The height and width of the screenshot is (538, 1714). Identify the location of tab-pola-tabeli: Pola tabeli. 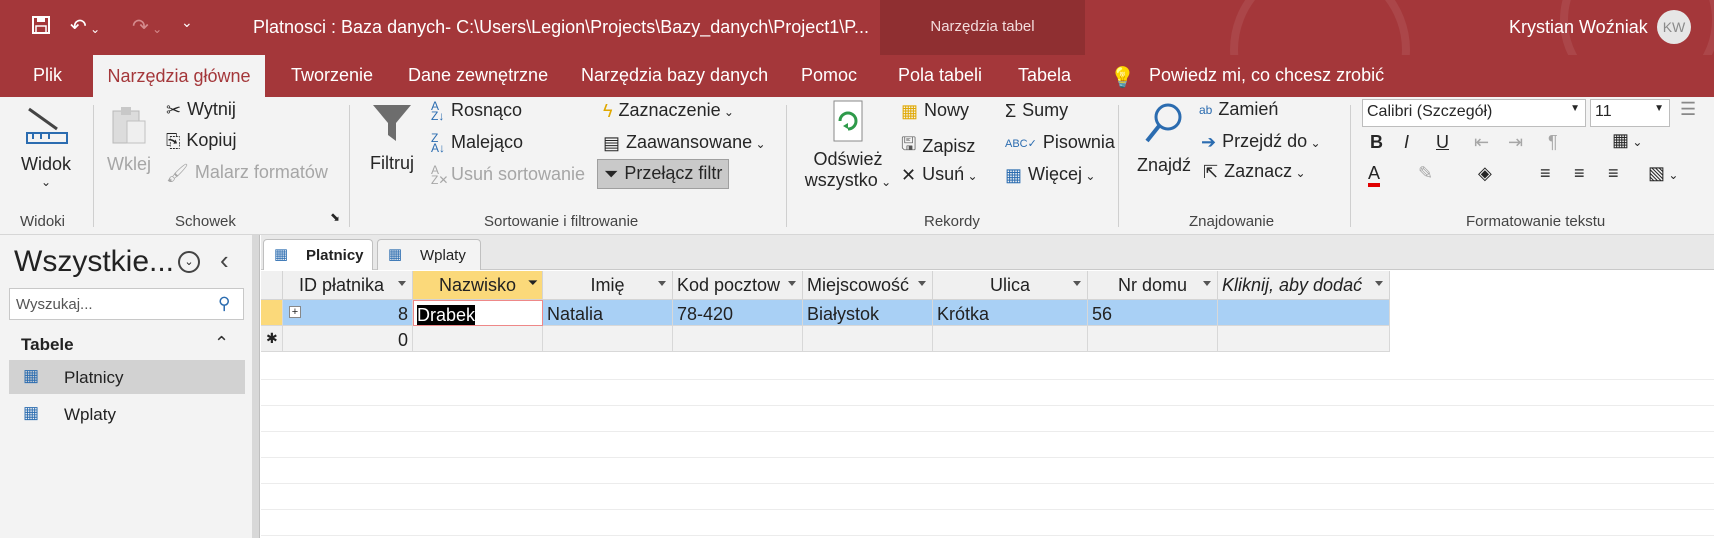
(940, 75).